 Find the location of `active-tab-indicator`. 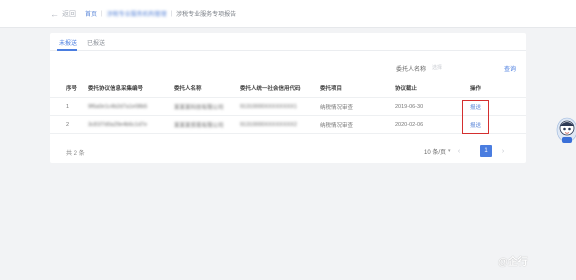

active-tab-indicator is located at coordinates (67, 50).